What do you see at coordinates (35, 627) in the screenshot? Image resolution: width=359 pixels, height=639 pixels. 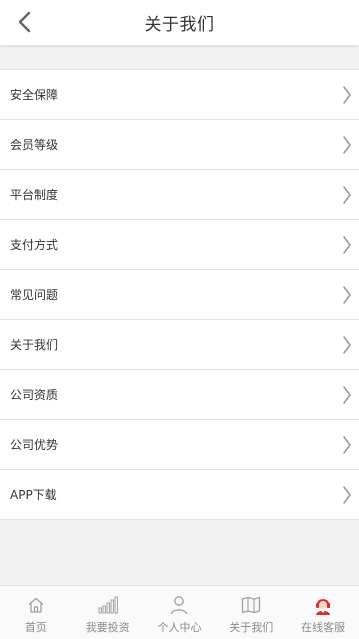 I see `tab-label: 首页` at bounding box center [35, 627].